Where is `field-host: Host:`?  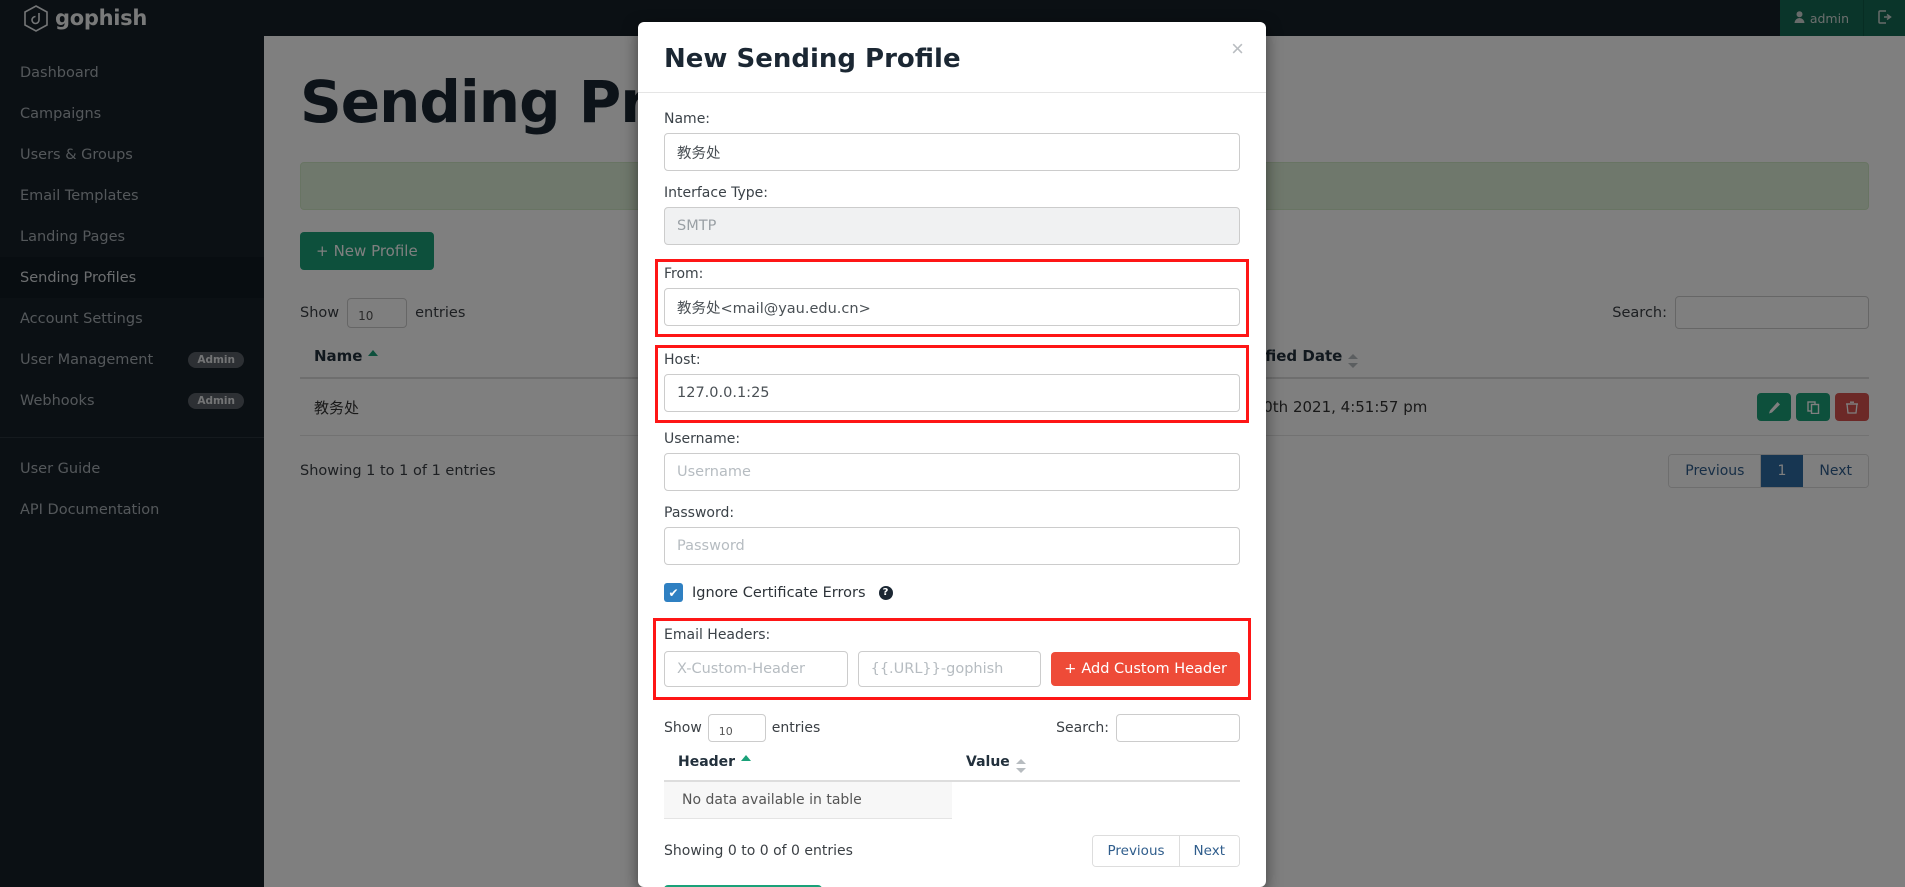
field-host: Host: is located at coordinates (952, 384).